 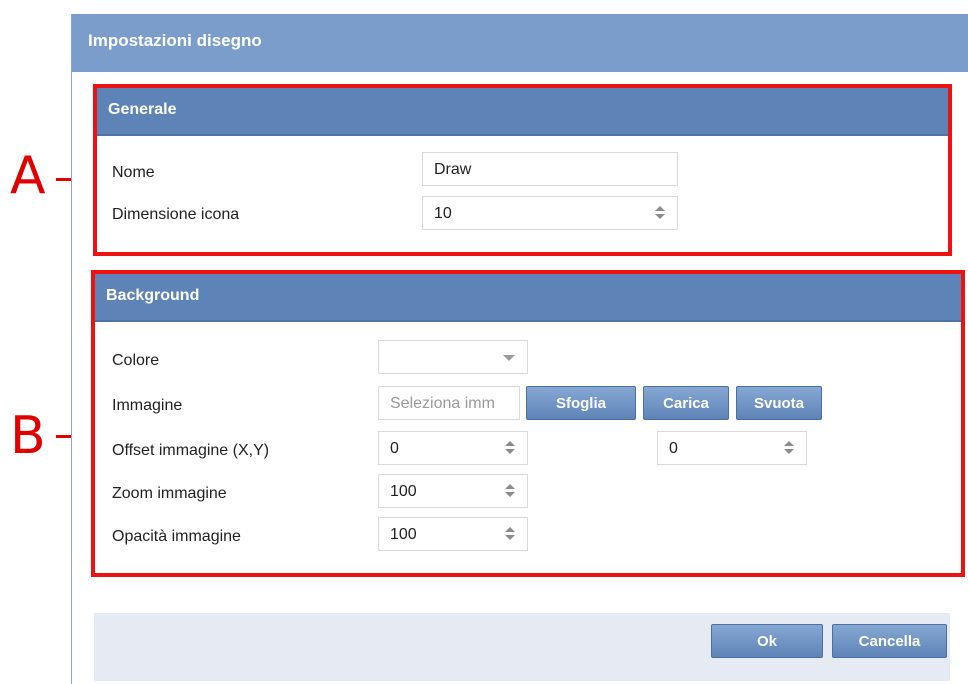 What do you see at coordinates (767, 641) in the screenshot?
I see `ok-button: Ok` at bounding box center [767, 641].